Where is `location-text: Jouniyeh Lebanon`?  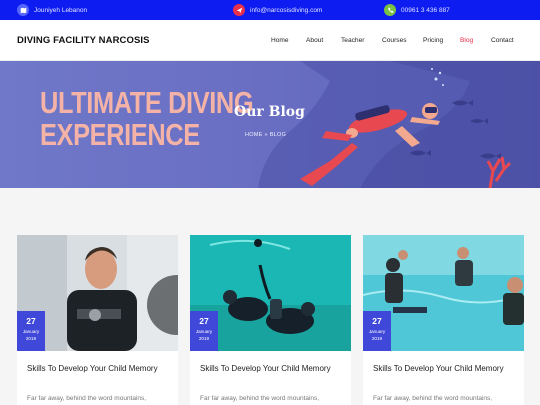 location-text: Jouniyeh Lebanon is located at coordinates (61, 10).